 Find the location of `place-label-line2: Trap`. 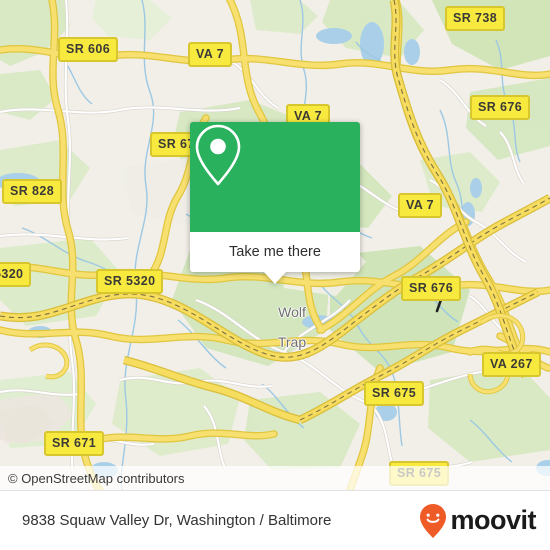

place-label-line2: Trap is located at coordinates (292, 342).